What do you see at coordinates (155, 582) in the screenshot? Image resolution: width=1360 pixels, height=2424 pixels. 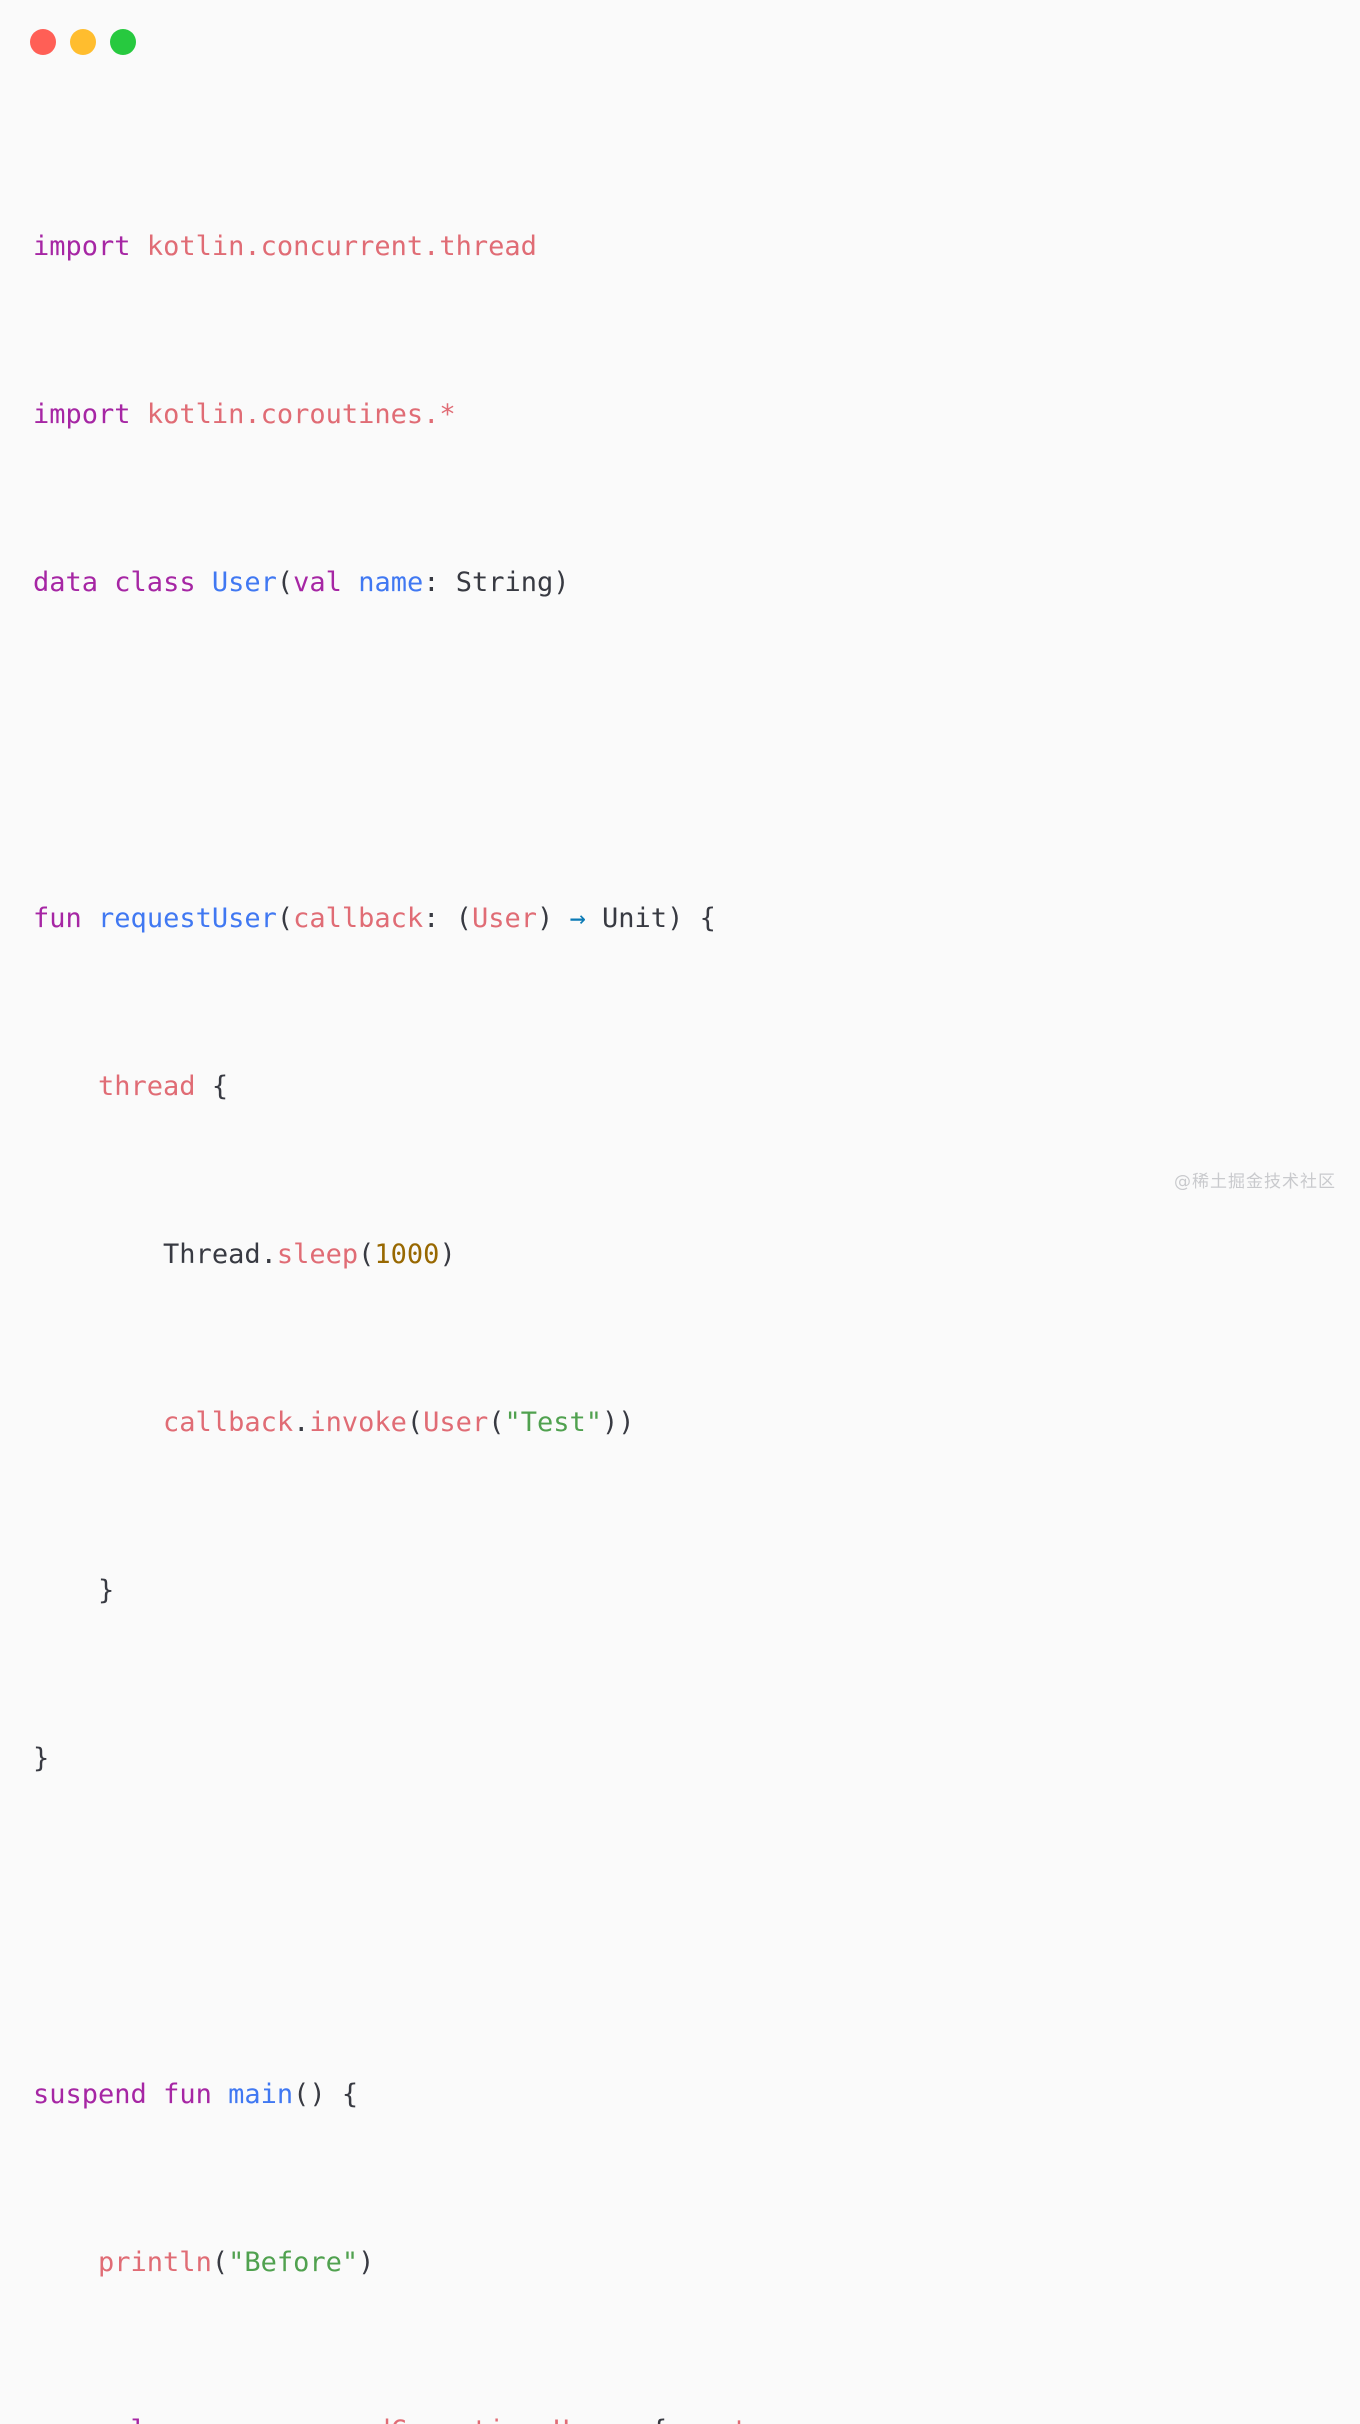 I see `token-keyword-class: class` at bounding box center [155, 582].